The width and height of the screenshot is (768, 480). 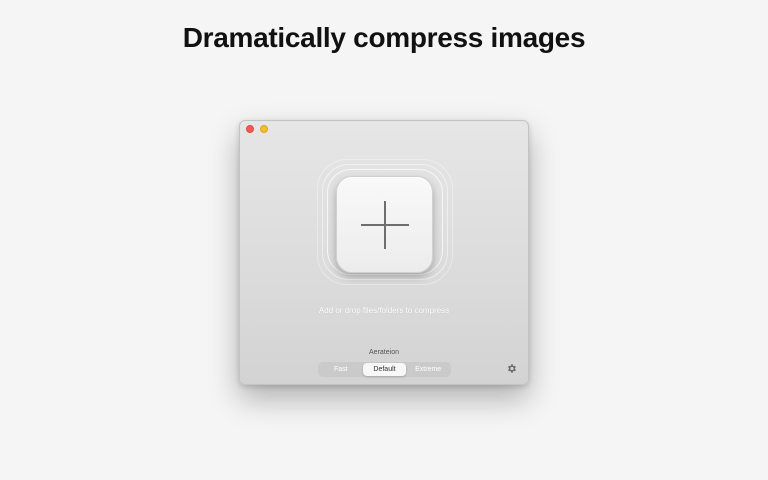 I want to click on add-files-button, so click(x=384, y=224).